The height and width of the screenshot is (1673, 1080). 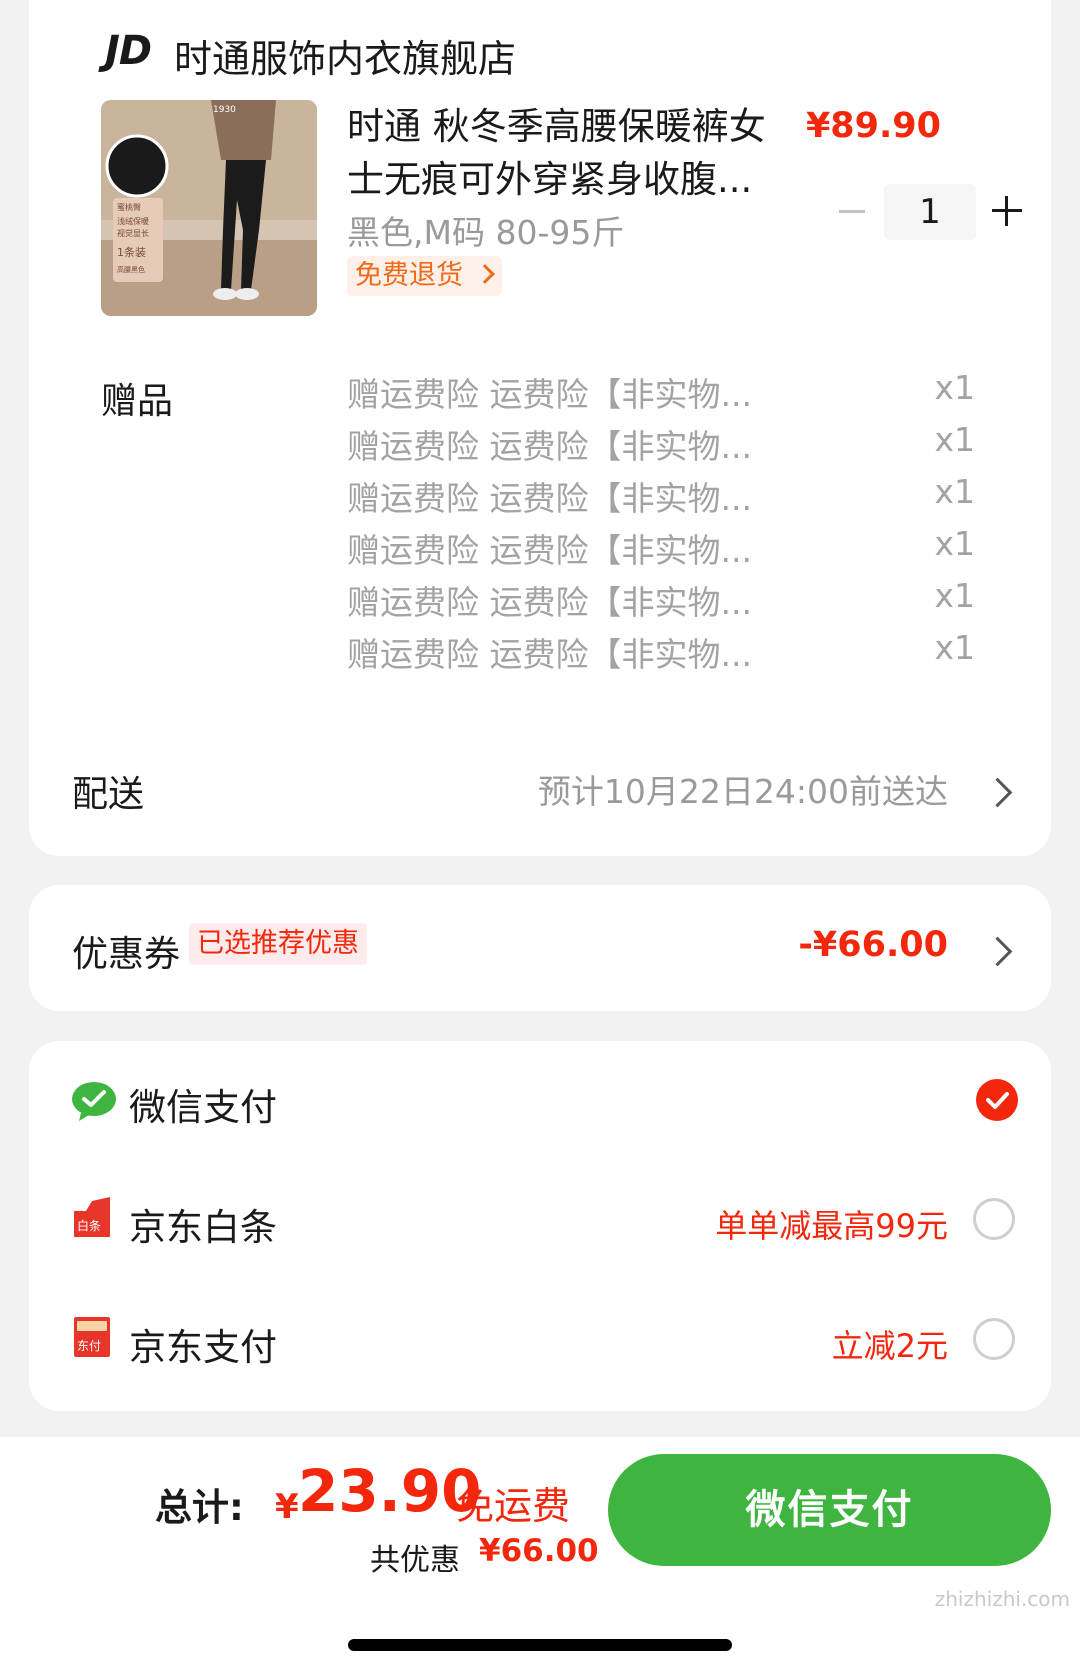 I want to click on gifts-label: 赠品, so click(x=137, y=401).